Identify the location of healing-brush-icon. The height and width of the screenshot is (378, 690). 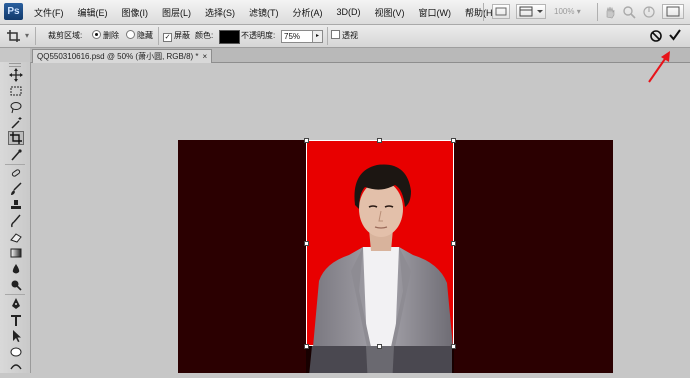
(16, 173).